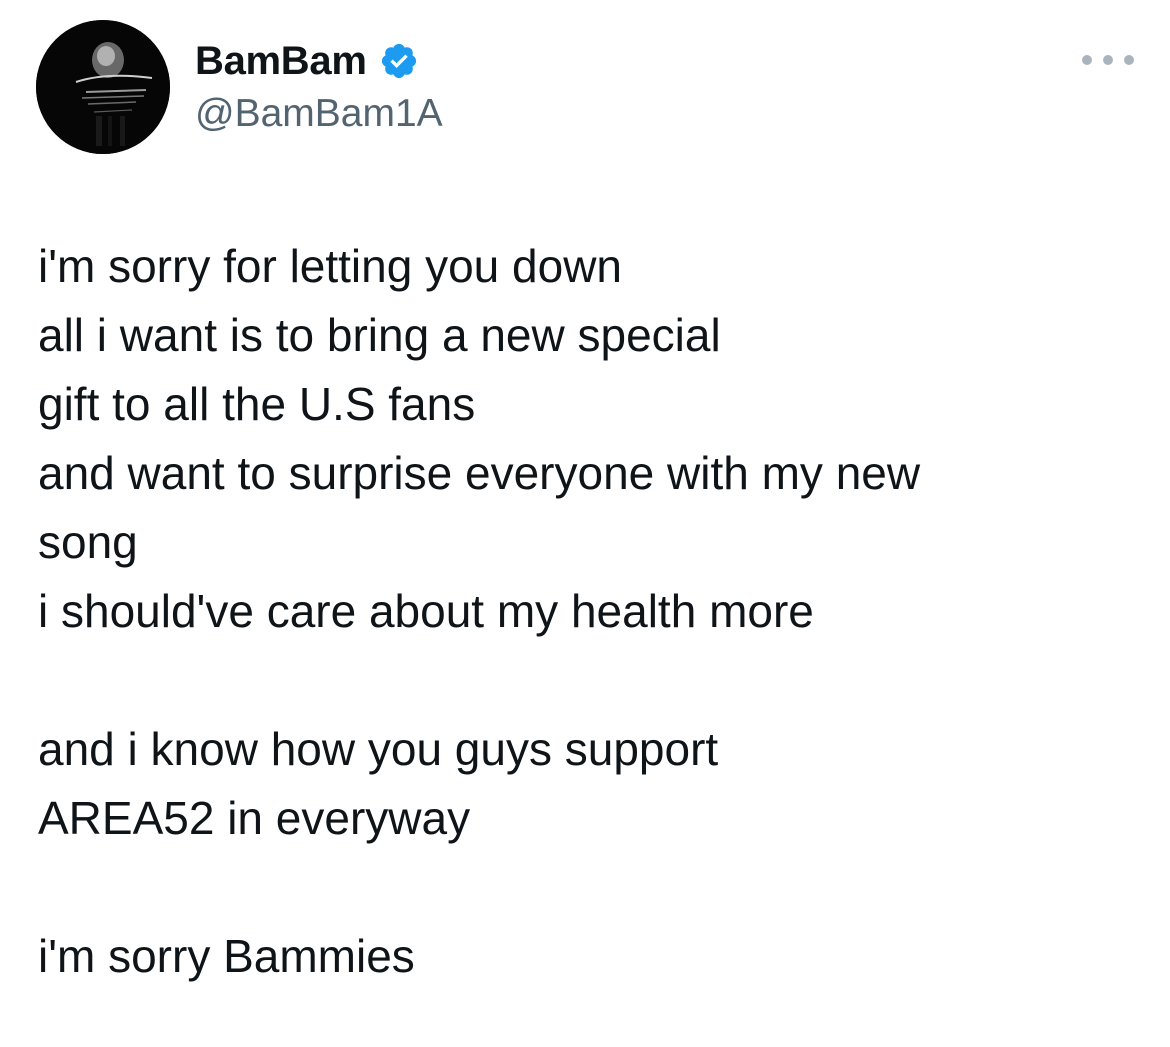 The width and height of the screenshot is (1170, 1047). What do you see at coordinates (399, 61) in the screenshot?
I see `verified-badge-icon` at bounding box center [399, 61].